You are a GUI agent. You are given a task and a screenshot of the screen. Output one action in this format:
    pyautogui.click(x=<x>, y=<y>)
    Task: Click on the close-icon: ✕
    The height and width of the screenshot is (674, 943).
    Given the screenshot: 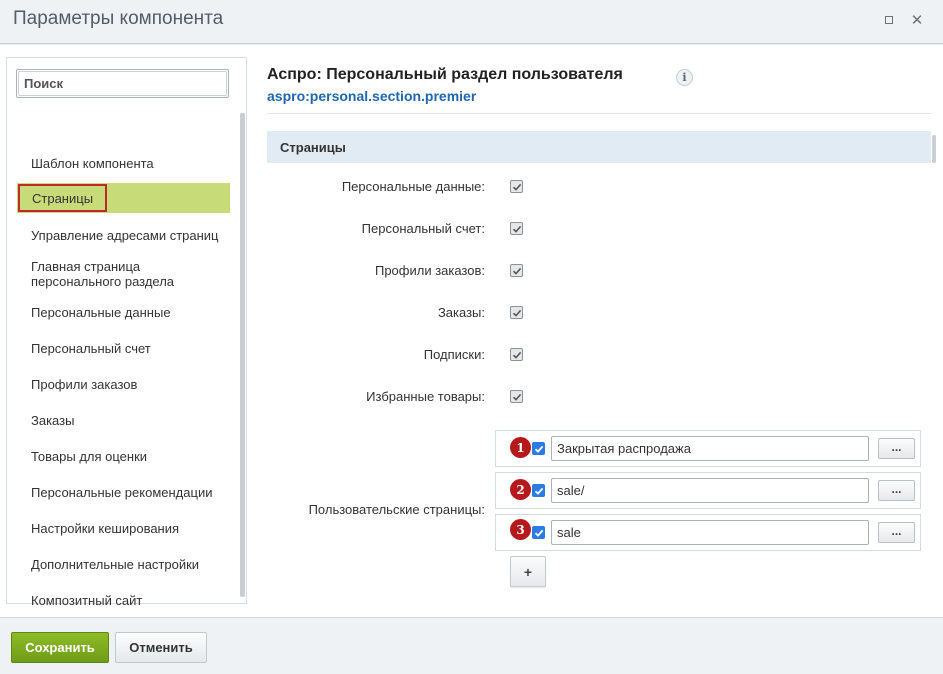 What is the action you would take?
    pyautogui.click(x=917, y=20)
    